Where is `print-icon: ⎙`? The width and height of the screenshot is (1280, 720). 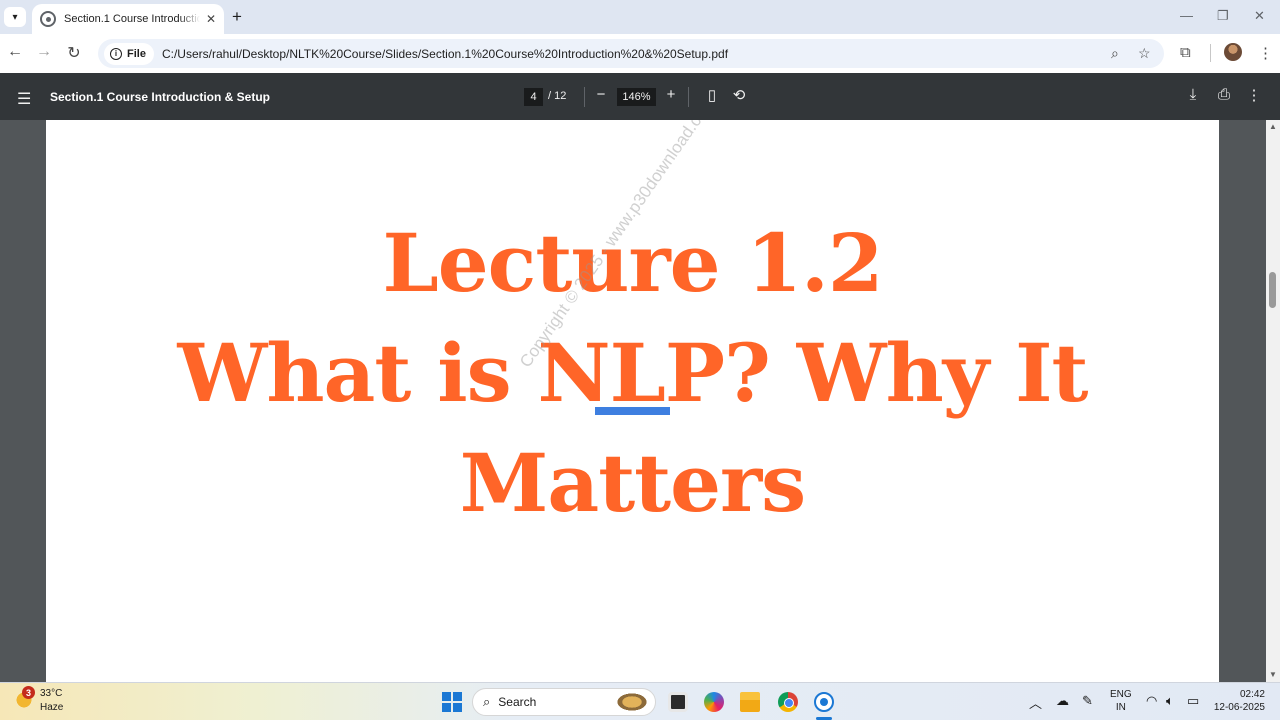 print-icon: ⎙ is located at coordinates (1224, 94).